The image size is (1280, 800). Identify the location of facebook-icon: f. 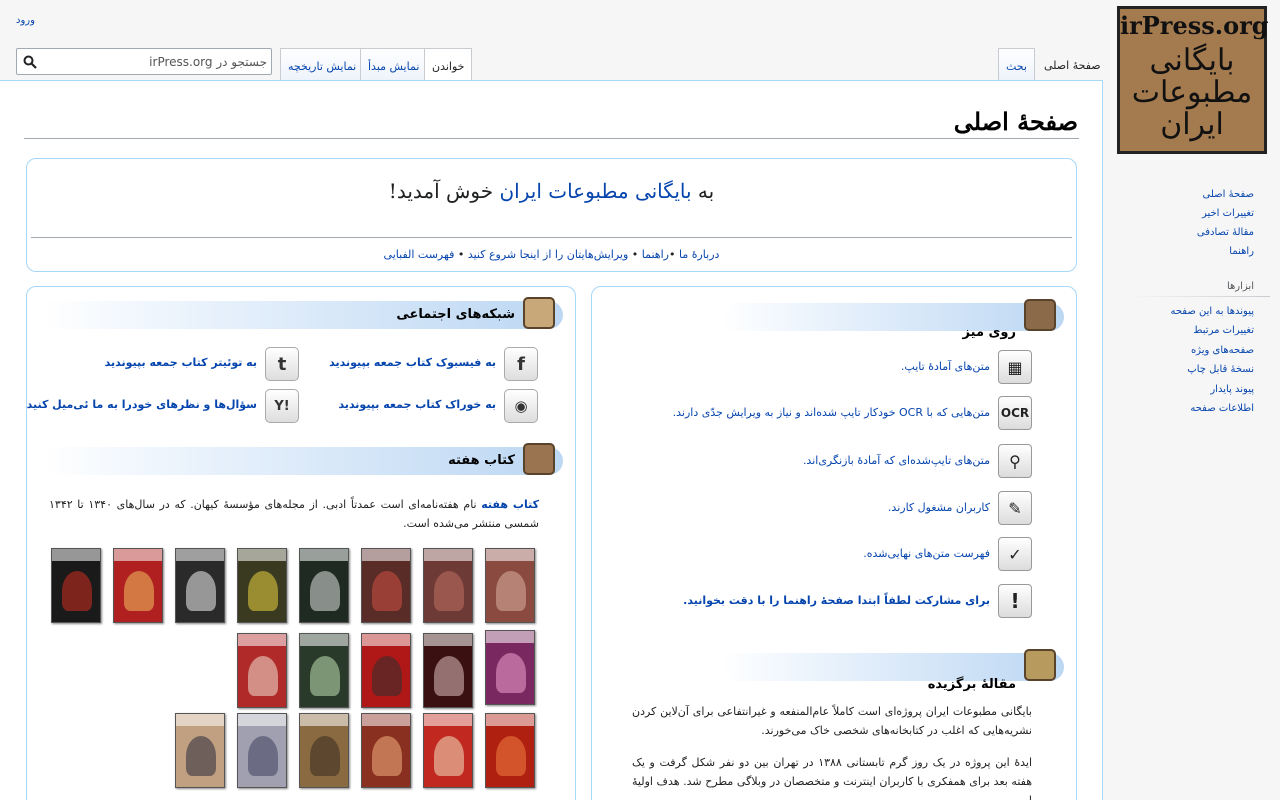
(521, 364).